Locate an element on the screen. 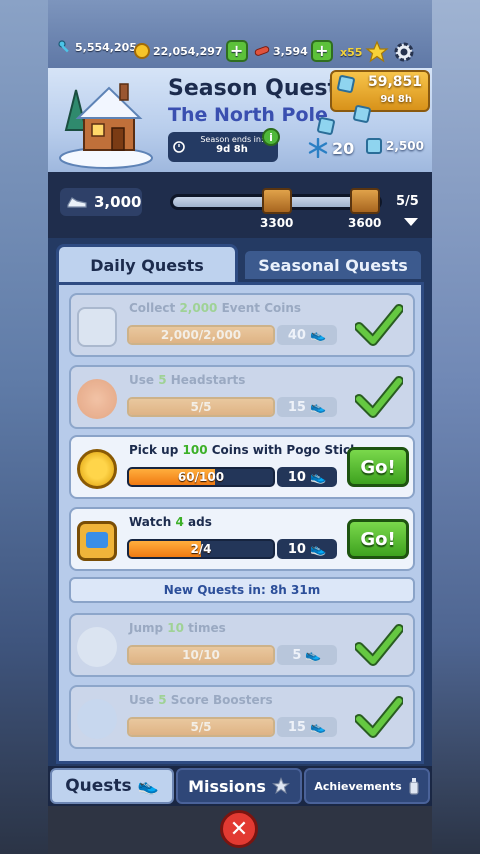  keys-counter: 5,554,205 is located at coordinates (97, 47).